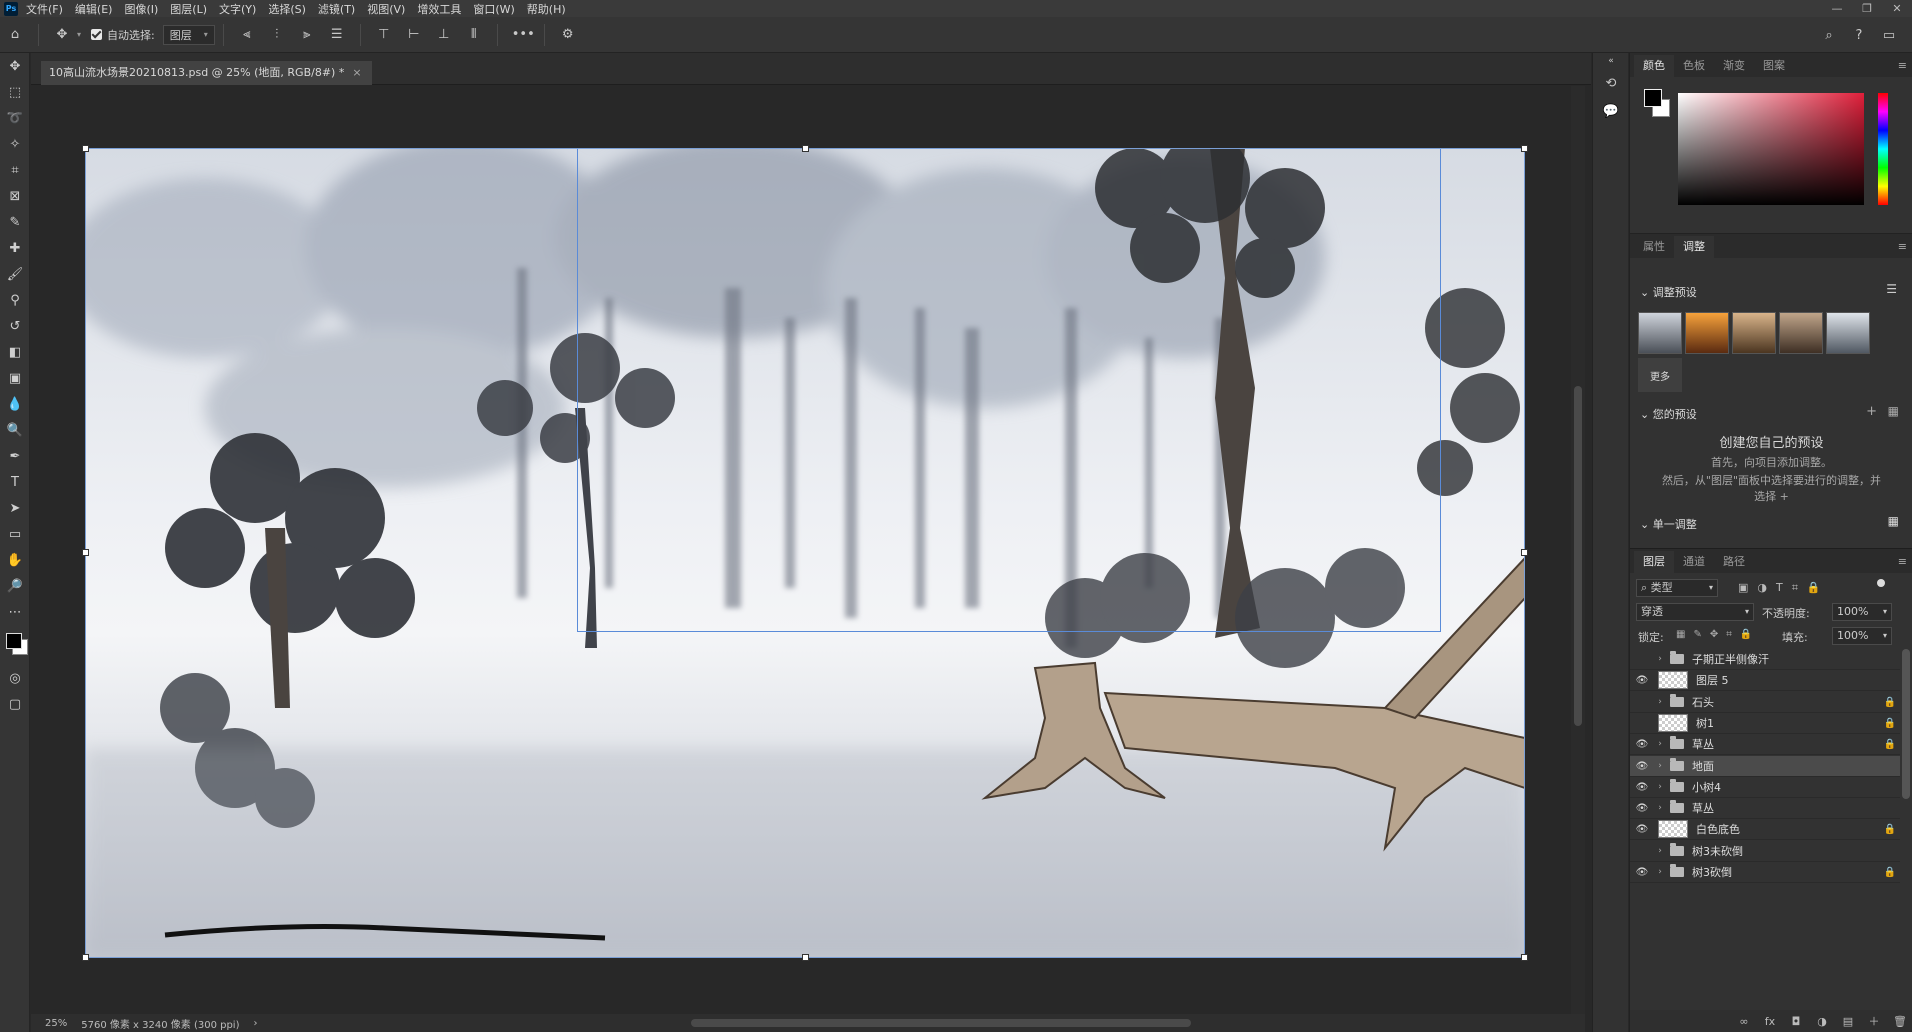  Describe the element at coordinates (1786, 787) in the screenshot. I see `layer-name: 小树4` at that location.